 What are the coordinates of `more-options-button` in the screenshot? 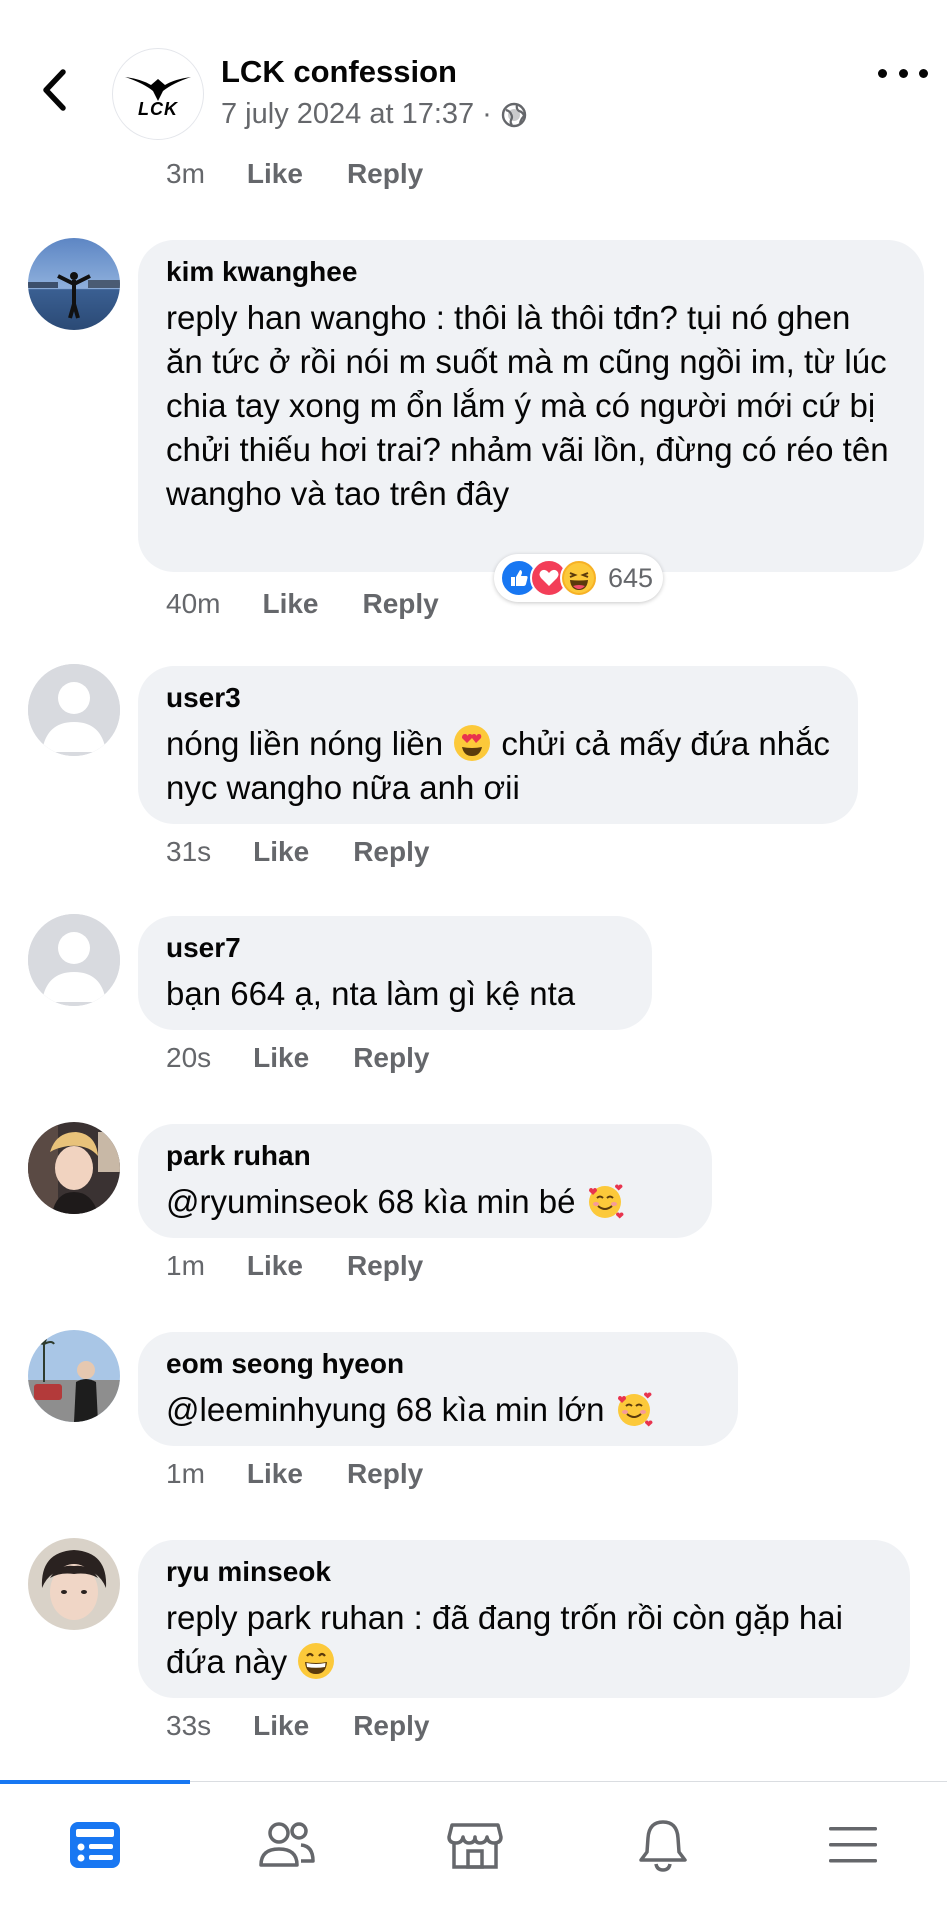 It's located at (903, 73).